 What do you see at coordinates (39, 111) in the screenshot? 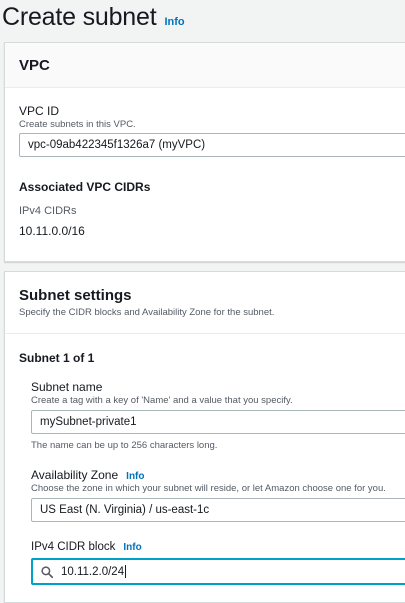
I see `vpc-id-label: VPC ID` at bounding box center [39, 111].